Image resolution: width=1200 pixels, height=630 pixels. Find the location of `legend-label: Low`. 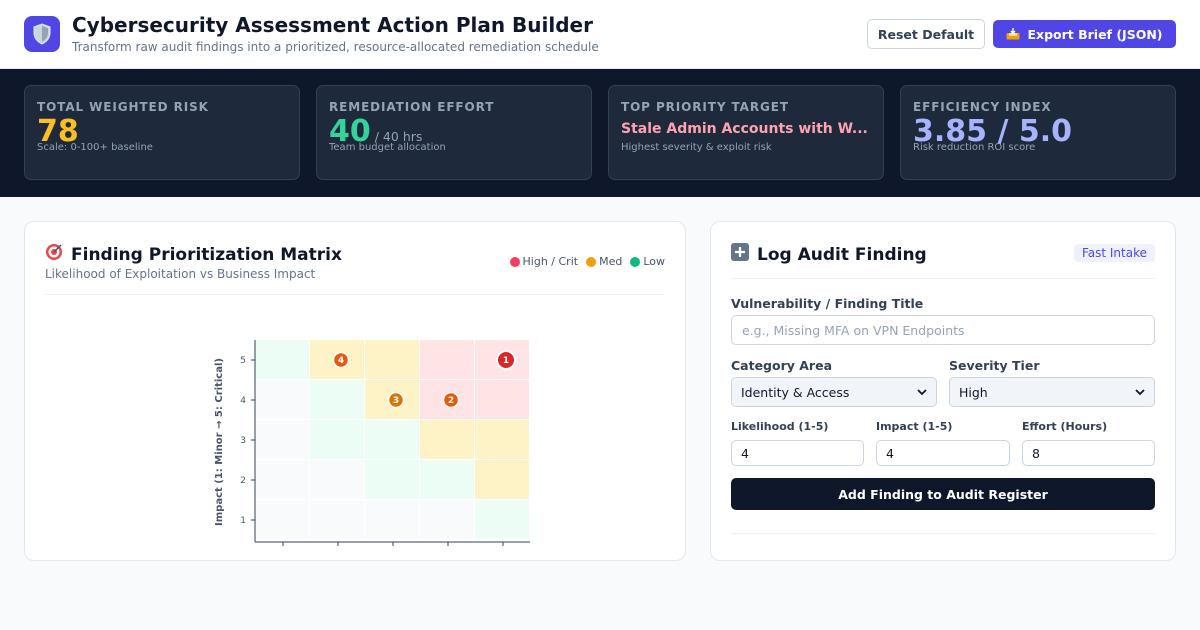

legend-label: Low is located at coordinates (654, 261).